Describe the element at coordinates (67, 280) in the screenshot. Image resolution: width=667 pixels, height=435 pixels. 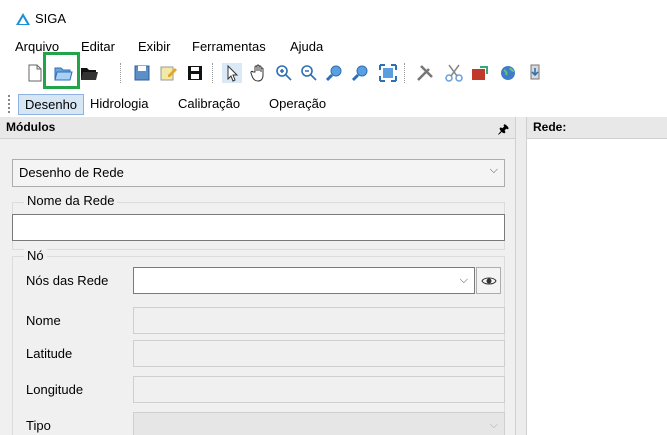
I see `nodes-label: Nós das Rede` at that location.